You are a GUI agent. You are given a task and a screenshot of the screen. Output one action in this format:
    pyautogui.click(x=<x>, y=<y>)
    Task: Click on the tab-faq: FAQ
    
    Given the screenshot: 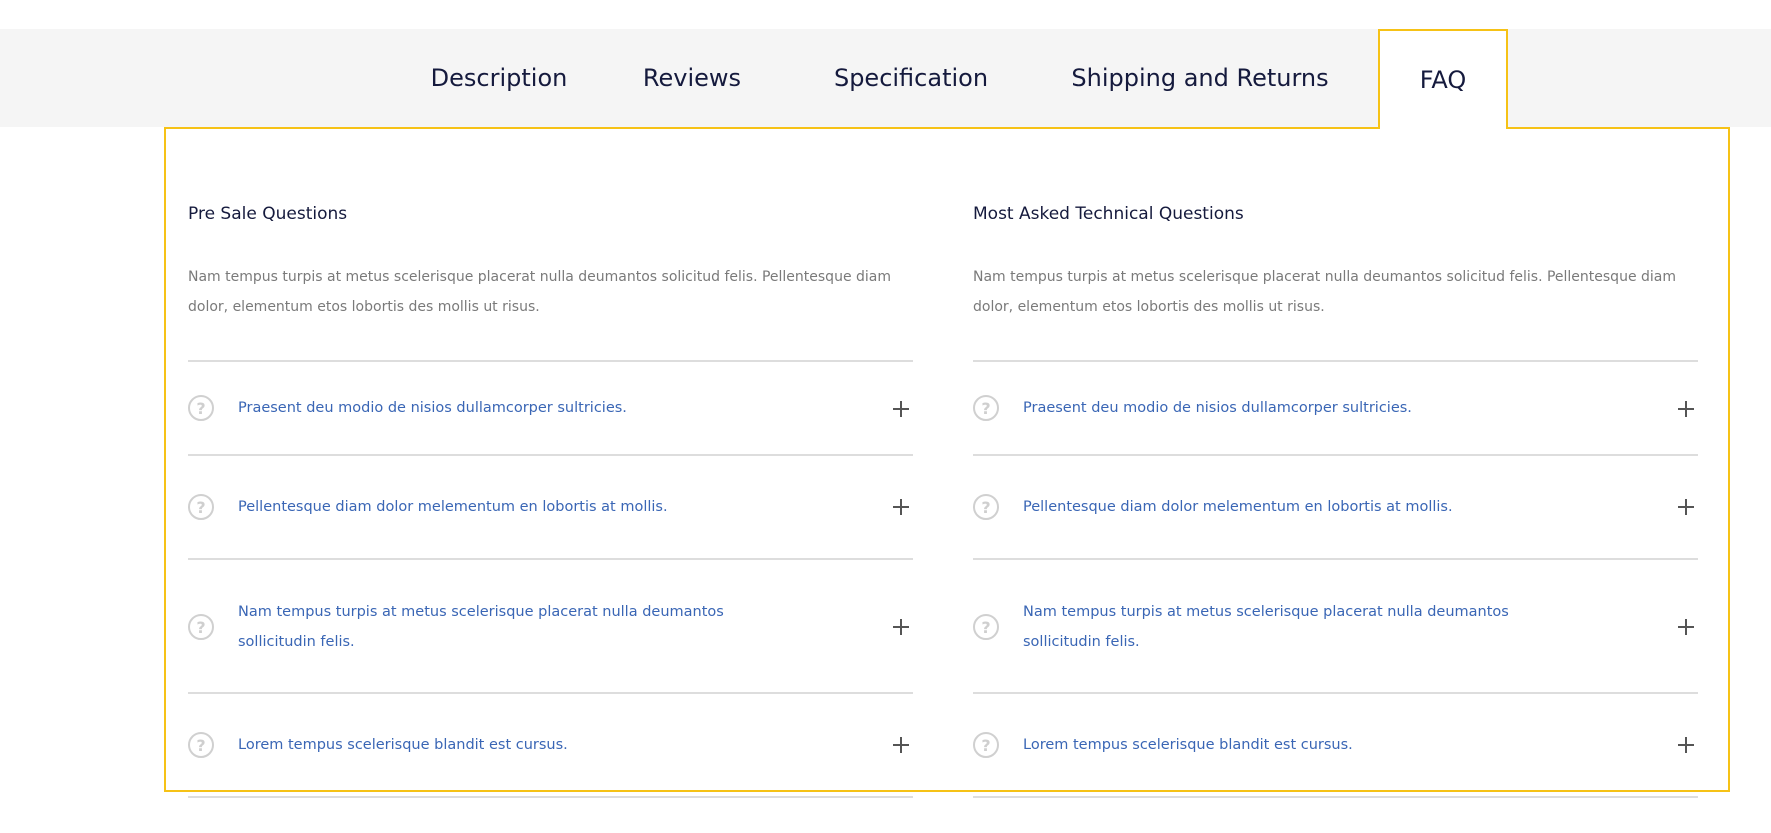 What is the action you would take?
    pyautogui.click(x=1443, y=79)
    